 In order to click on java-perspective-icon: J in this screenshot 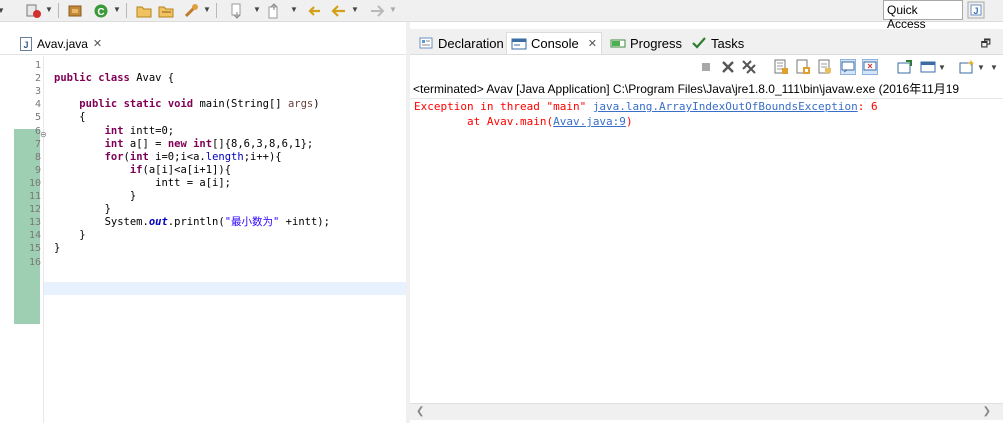, I will do `click(976, 10)`.